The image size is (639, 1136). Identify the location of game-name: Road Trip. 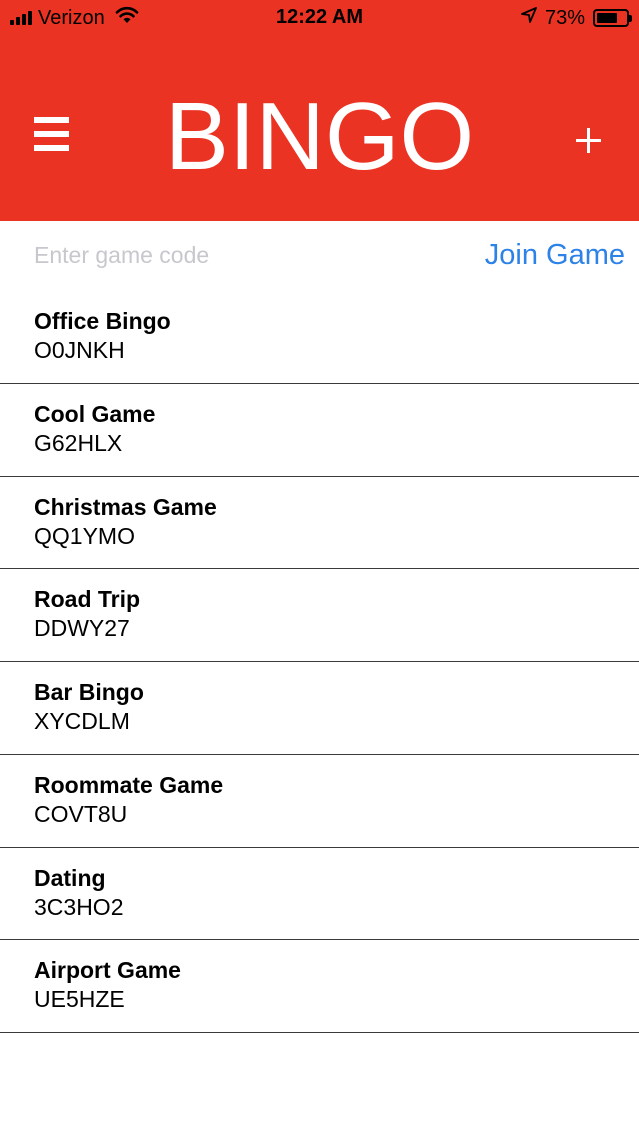
(87, 599).